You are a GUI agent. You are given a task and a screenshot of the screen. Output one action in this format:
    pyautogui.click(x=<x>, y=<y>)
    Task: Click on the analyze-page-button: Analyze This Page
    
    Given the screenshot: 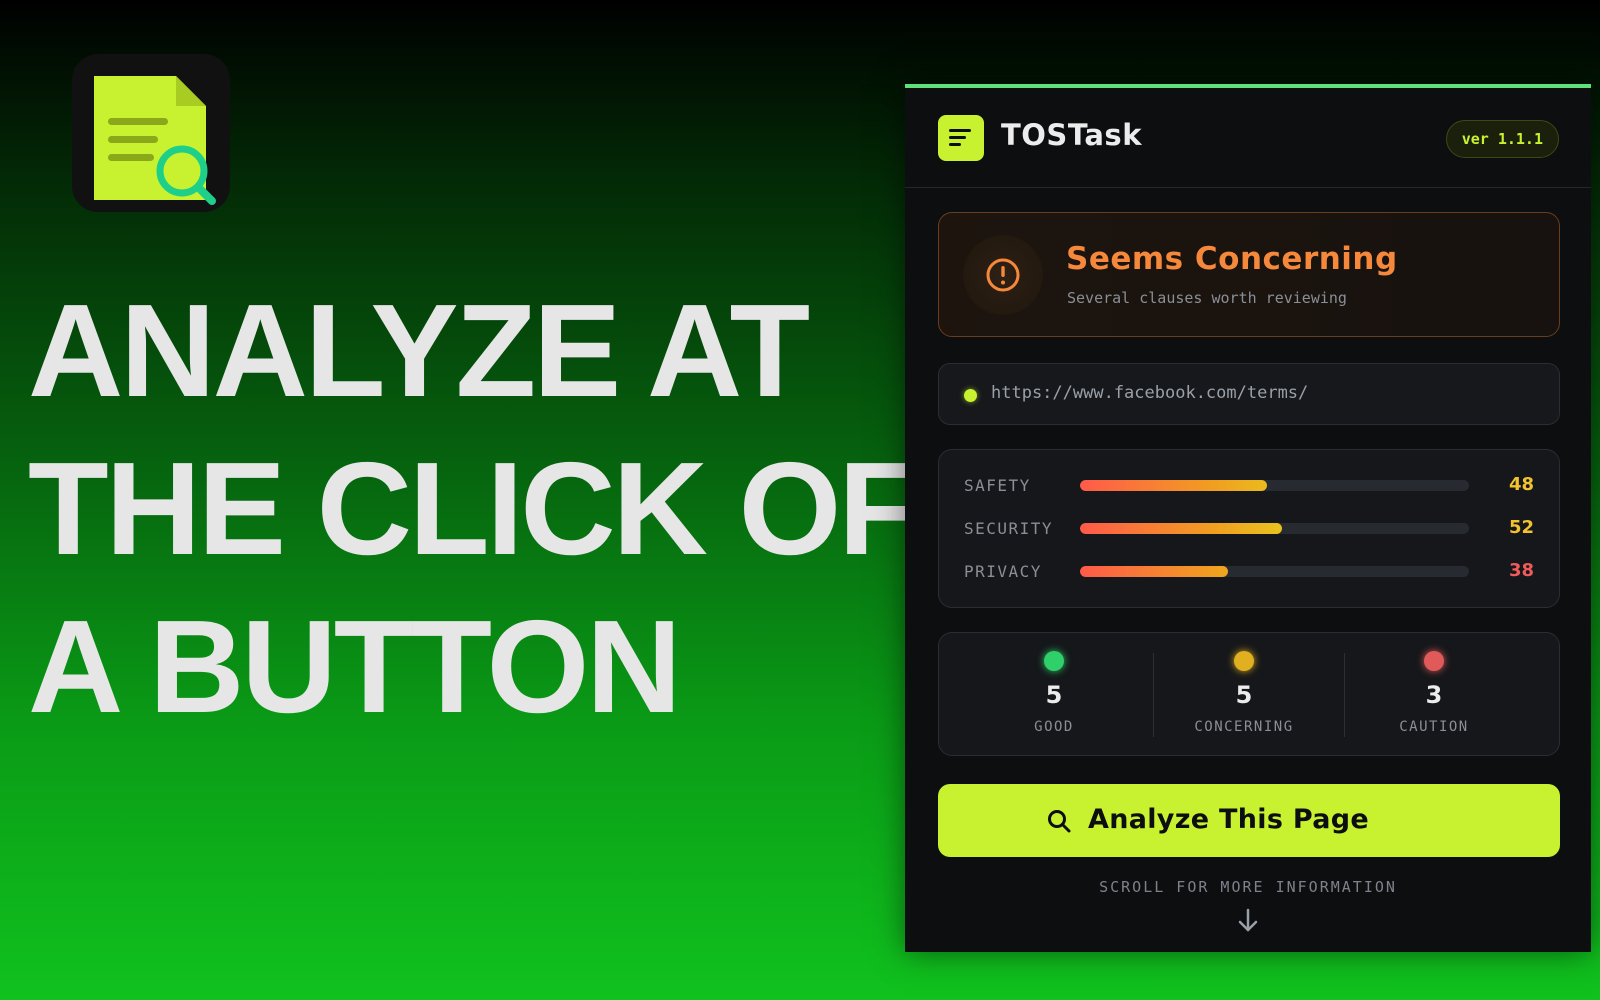 What is the action you would take?
    pyautogui.click(x=1249, y=820)
    